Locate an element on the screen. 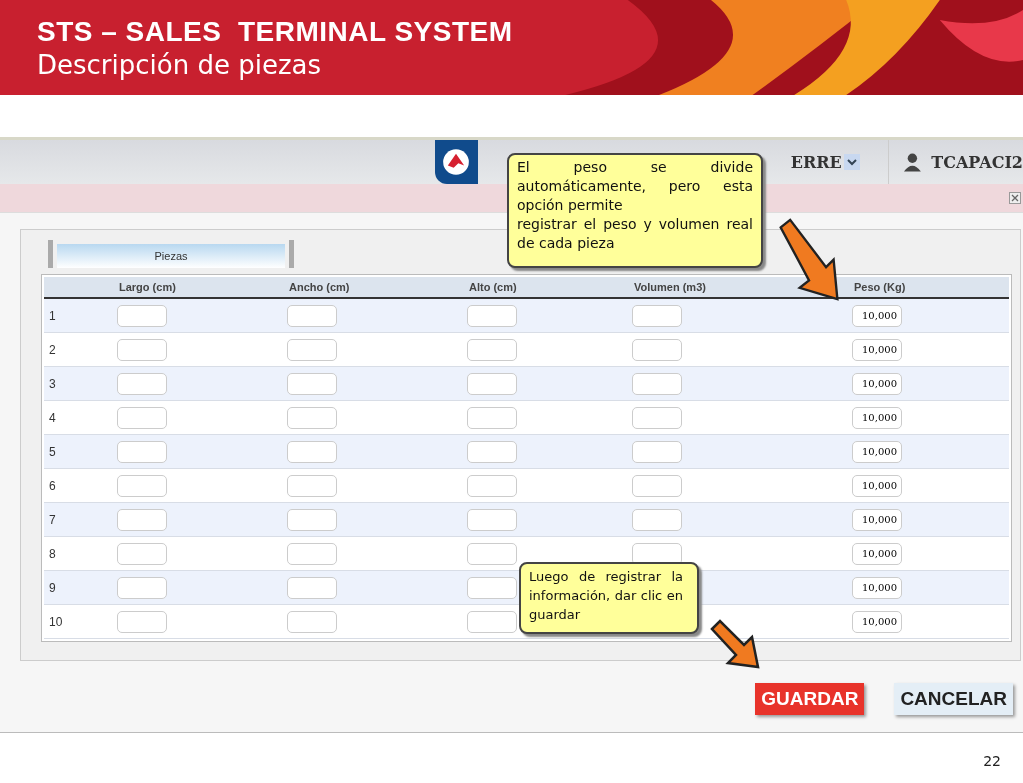  column-header: Alto (cm) is located at coordinates (493, 287).